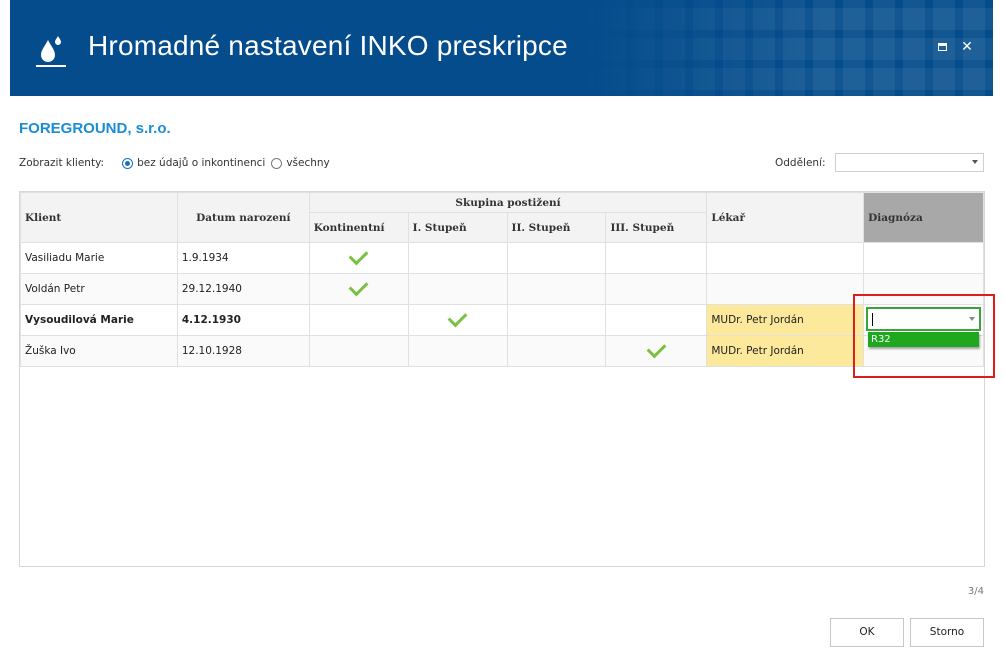  I want to click on birth-date-cell: 4.12.1930, so click(243, 320).